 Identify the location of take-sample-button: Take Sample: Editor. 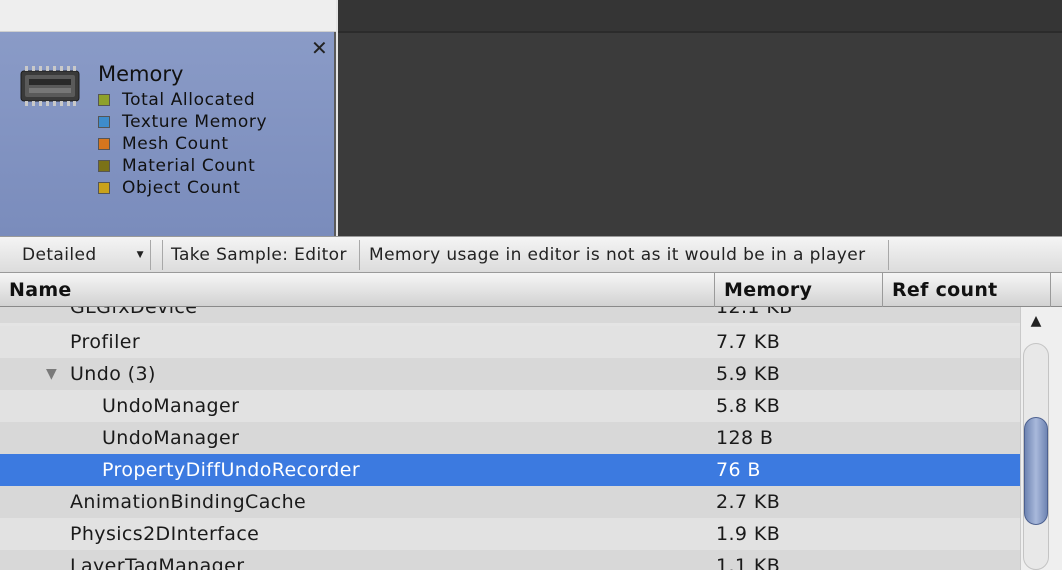
(261, 255).